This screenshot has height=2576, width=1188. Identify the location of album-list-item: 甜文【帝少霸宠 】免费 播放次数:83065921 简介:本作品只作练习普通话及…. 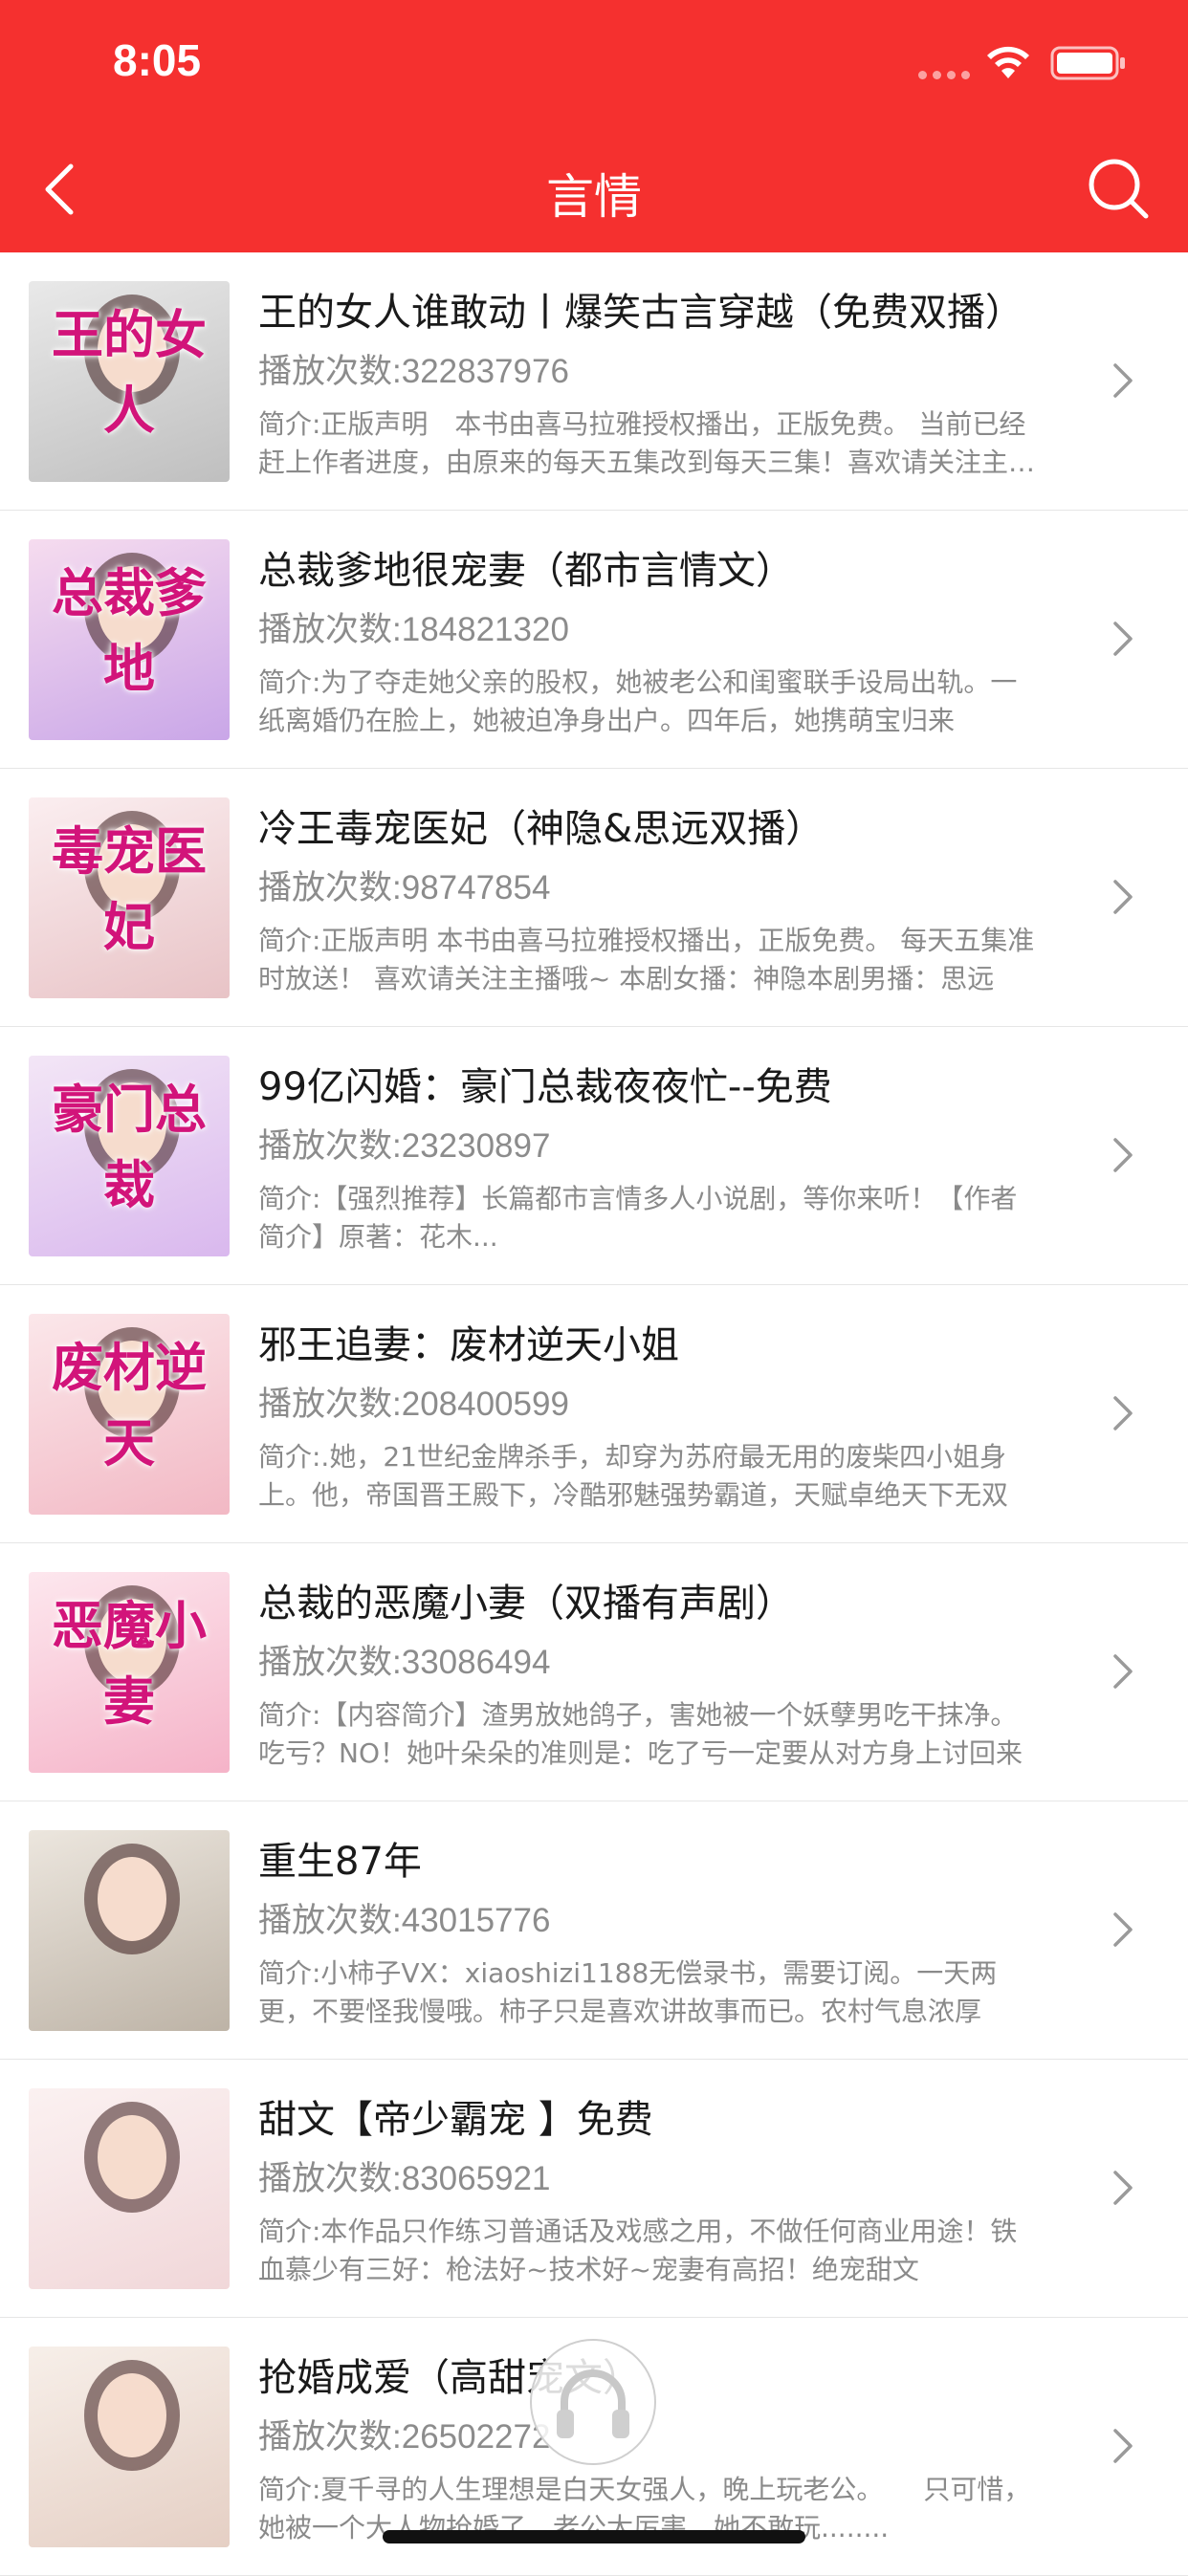
(594, 2189).